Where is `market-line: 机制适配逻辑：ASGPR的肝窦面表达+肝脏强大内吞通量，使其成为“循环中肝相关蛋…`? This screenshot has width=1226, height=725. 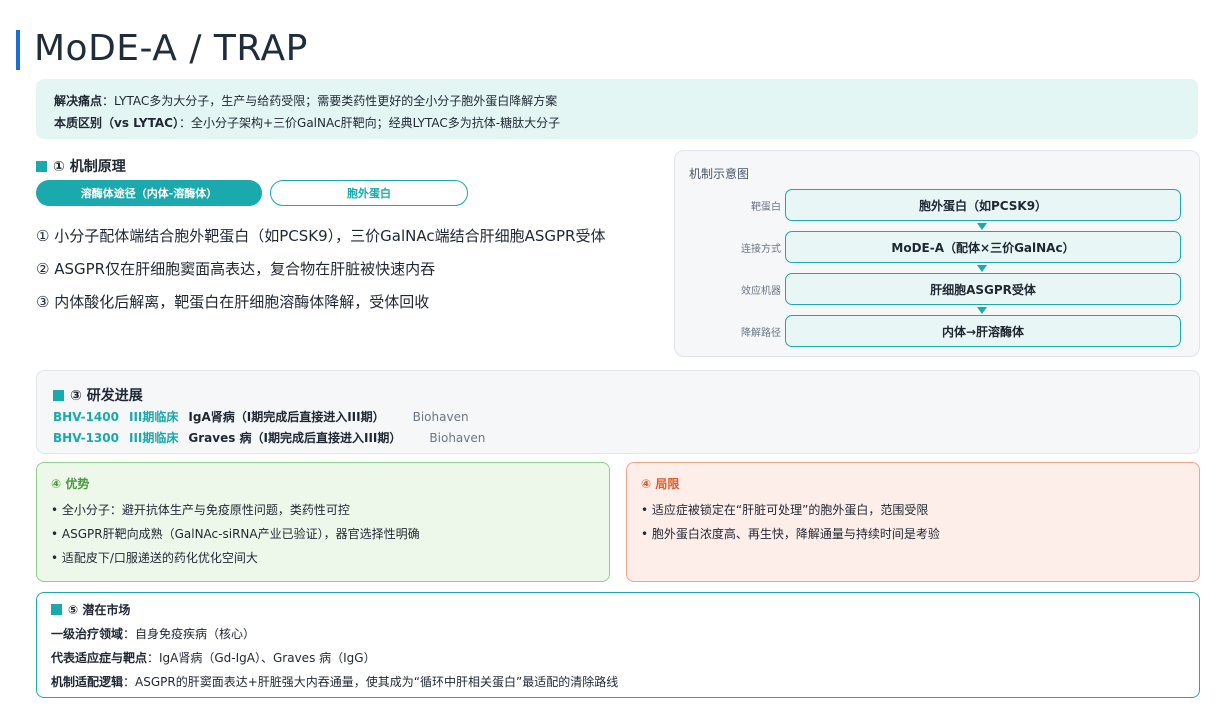 market-line: 机制适配逻辑：ASGPR的肝窦面表达+肝脏强大内吞通量，使其成为“循环中肝相关蛋… is located at coordinates (618, 682).